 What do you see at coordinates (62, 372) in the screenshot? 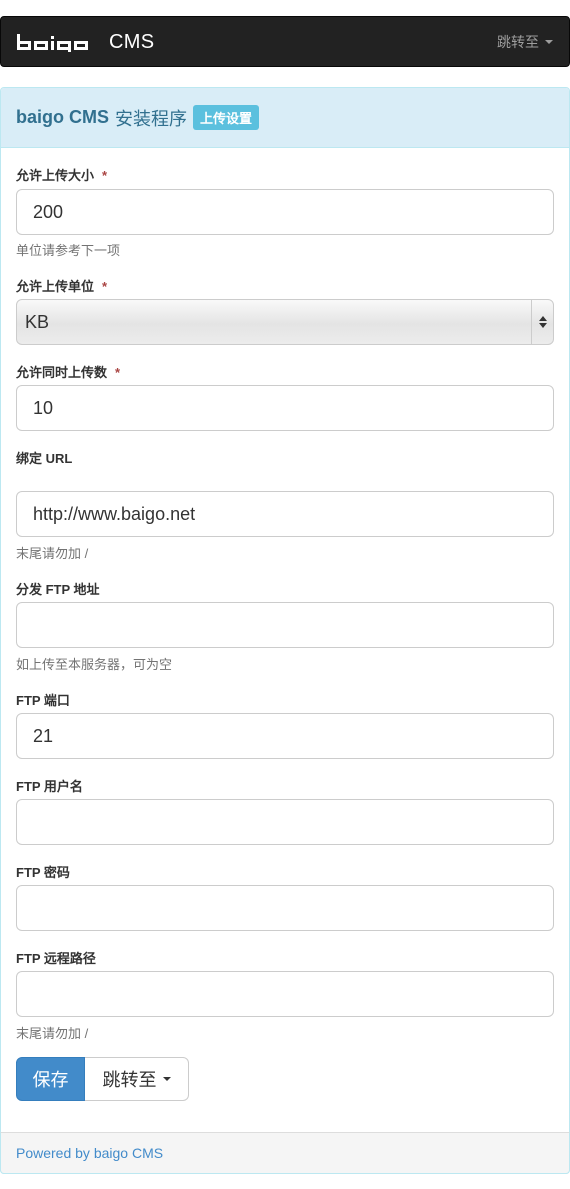
I see `field-label: 允许同时上传数` at bounding box center [62, 372].